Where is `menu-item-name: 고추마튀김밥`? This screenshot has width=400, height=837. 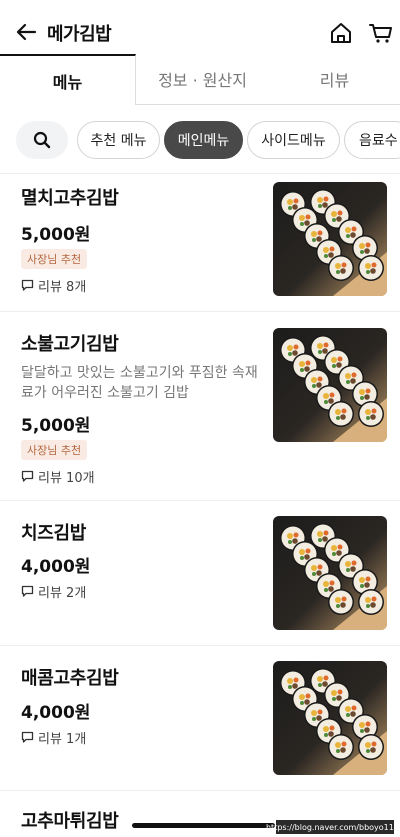 menu-item-name: 고추마튀김밥 is located at coordinates (70, 821).